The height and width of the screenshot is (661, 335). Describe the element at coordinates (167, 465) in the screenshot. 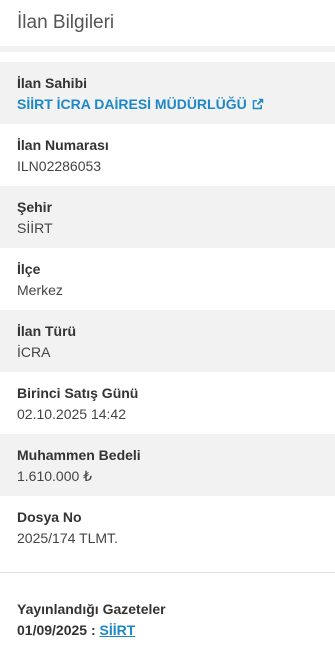

I see `info-row-estimated-value: Muhammen Bedeli 1.610.000 ₺` at that location.